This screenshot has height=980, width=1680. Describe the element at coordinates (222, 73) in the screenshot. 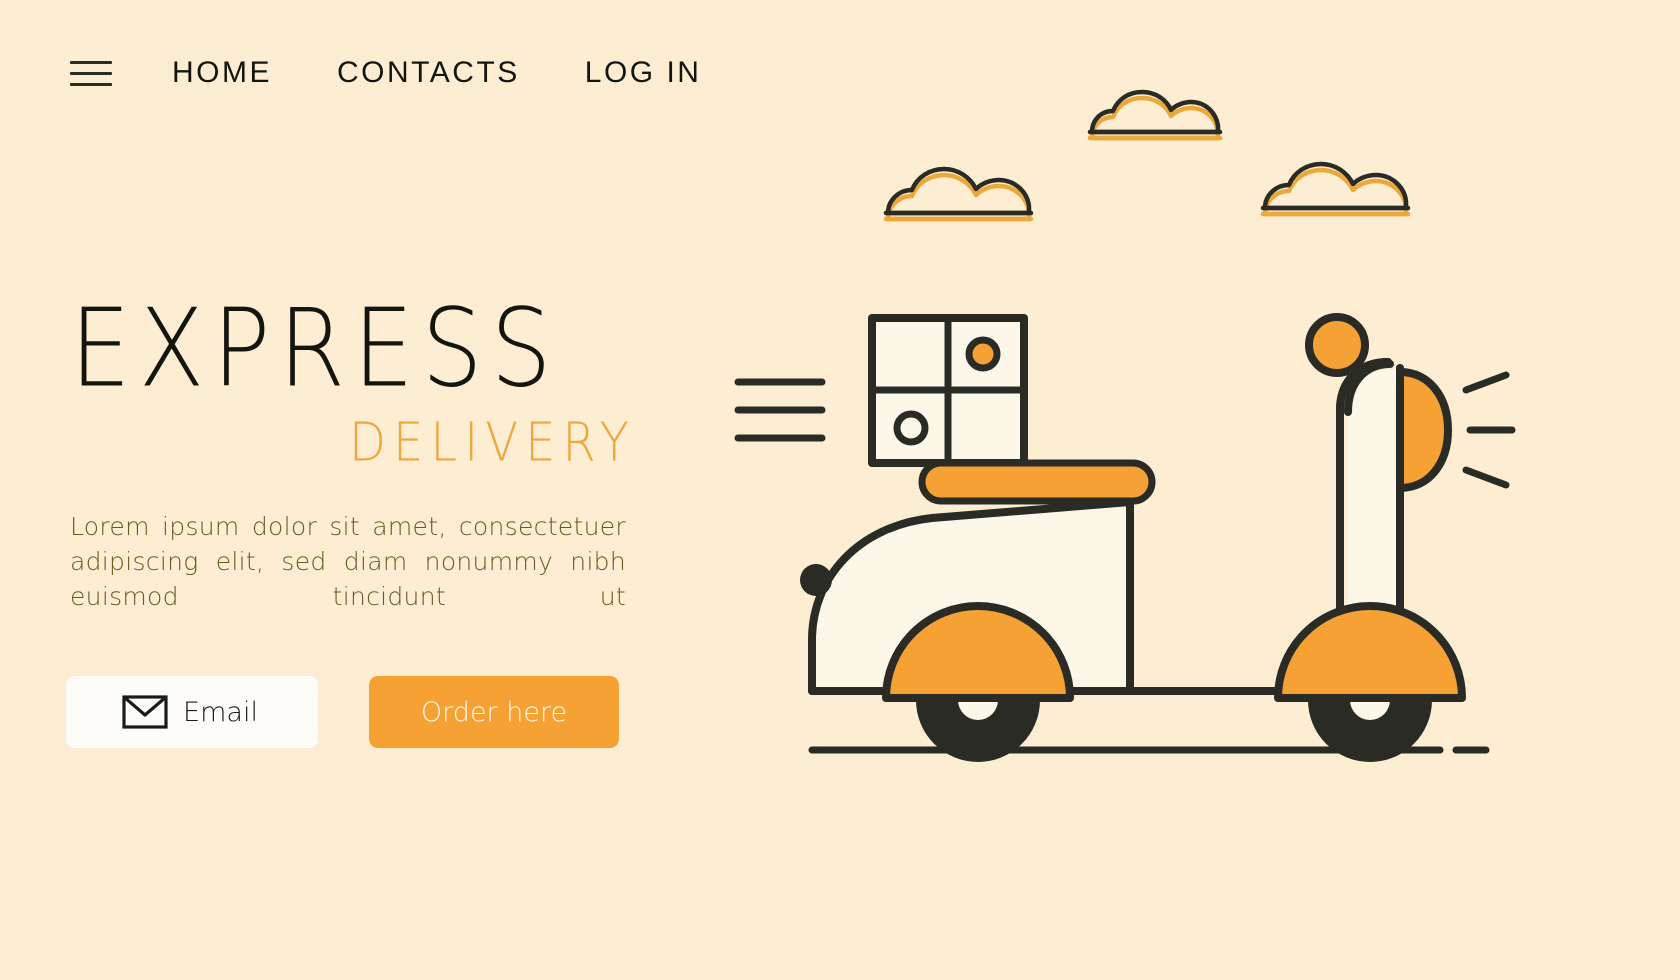

I see `nav-link-home: HOME` at that location.